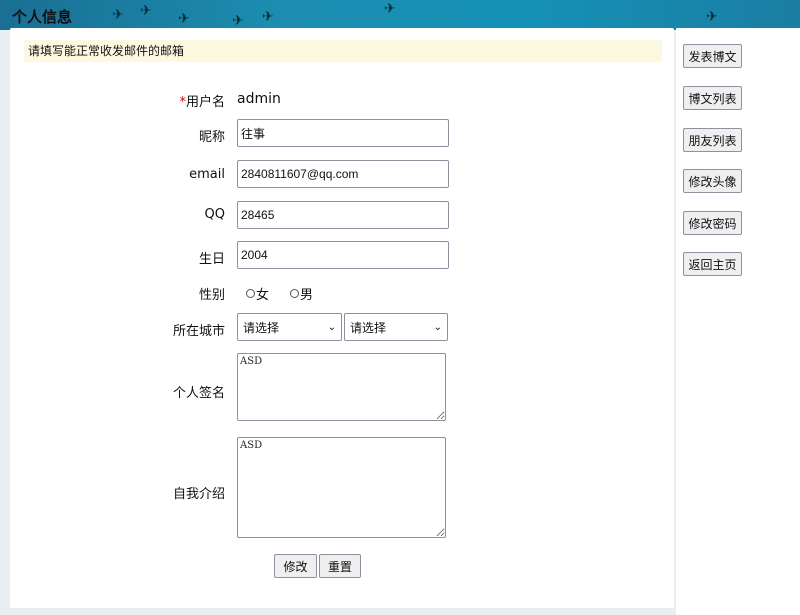 This screenshot has width=800, height=615. Describe the element at coordinates (211, 259) in the screenshot. I see `birthday-label: 生日` at that location.